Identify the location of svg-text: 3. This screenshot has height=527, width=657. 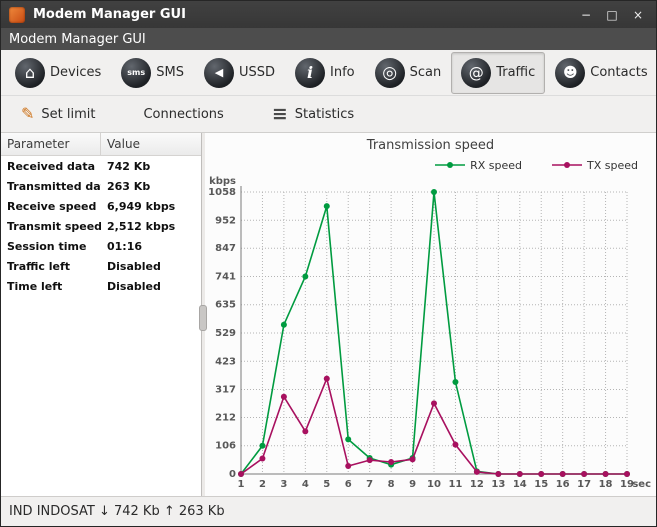
(283, 484).